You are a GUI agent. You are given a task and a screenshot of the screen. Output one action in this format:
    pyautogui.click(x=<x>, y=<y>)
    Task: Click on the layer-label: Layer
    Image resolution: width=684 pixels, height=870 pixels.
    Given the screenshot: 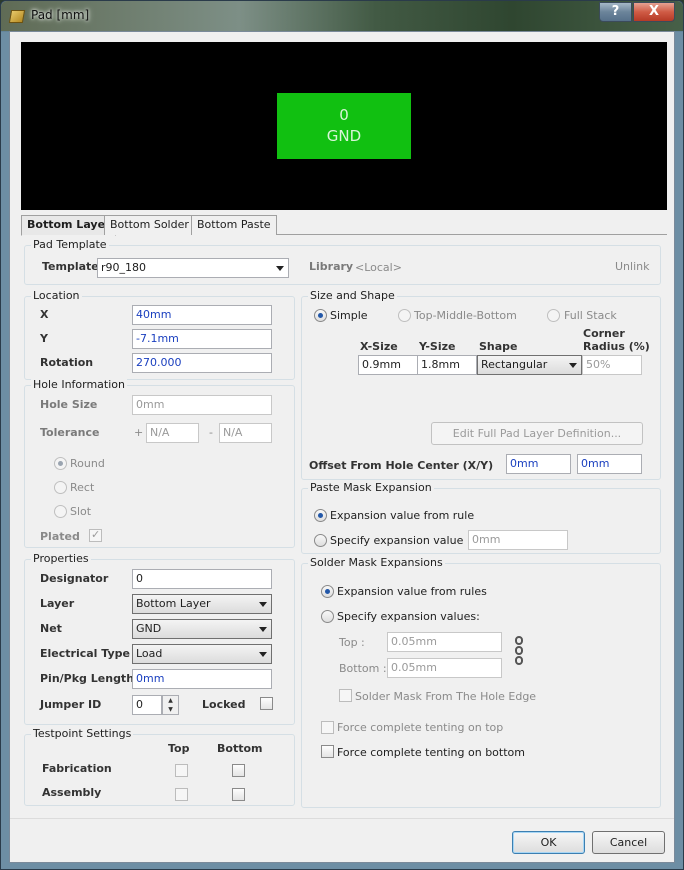 What is the action you would take?
    pyautogui.click(x=57, y=603)
    